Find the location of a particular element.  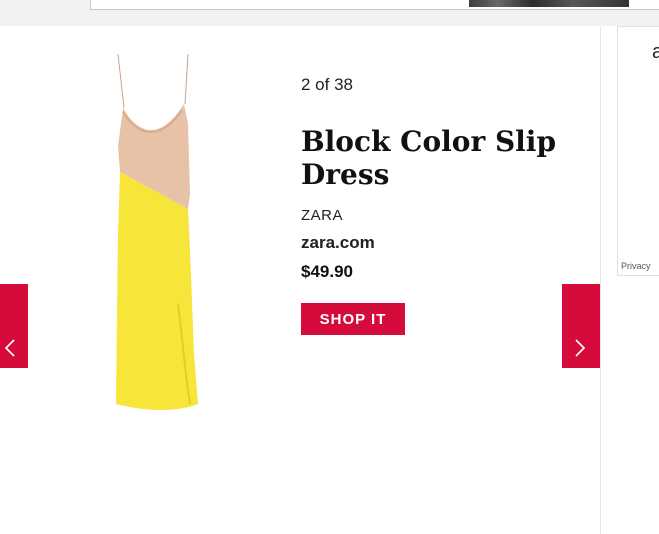

slip-dress-image is located at coordinates (157, 232).